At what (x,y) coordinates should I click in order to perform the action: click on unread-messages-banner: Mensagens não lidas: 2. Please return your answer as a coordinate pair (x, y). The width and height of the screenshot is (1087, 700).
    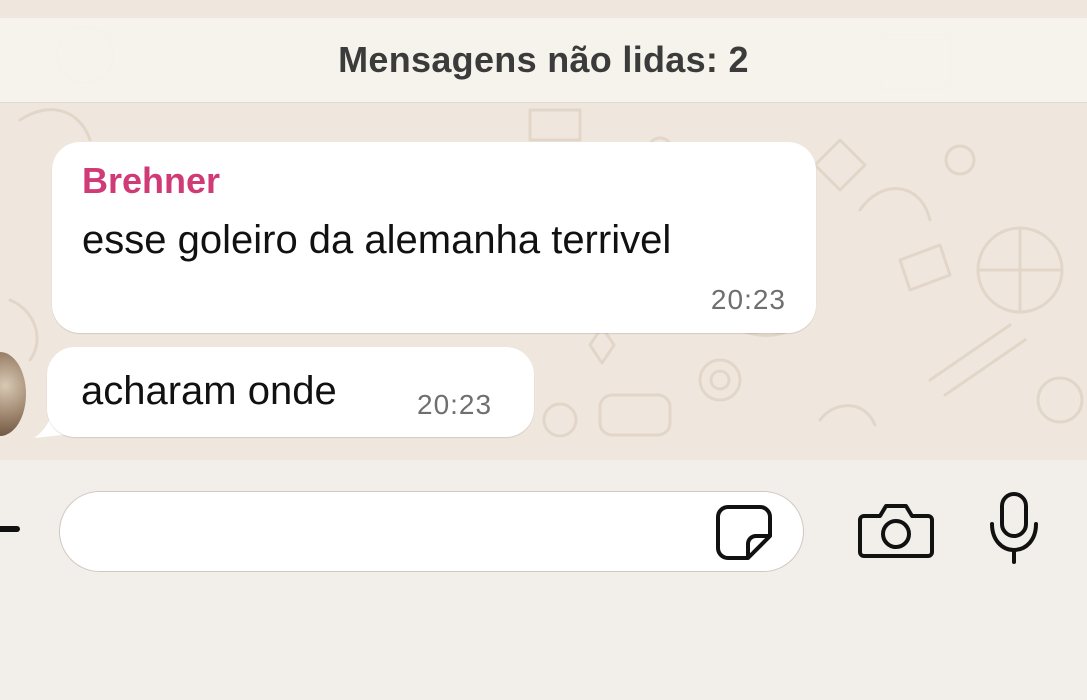
    Looking at the image, I should click on (543, 60).